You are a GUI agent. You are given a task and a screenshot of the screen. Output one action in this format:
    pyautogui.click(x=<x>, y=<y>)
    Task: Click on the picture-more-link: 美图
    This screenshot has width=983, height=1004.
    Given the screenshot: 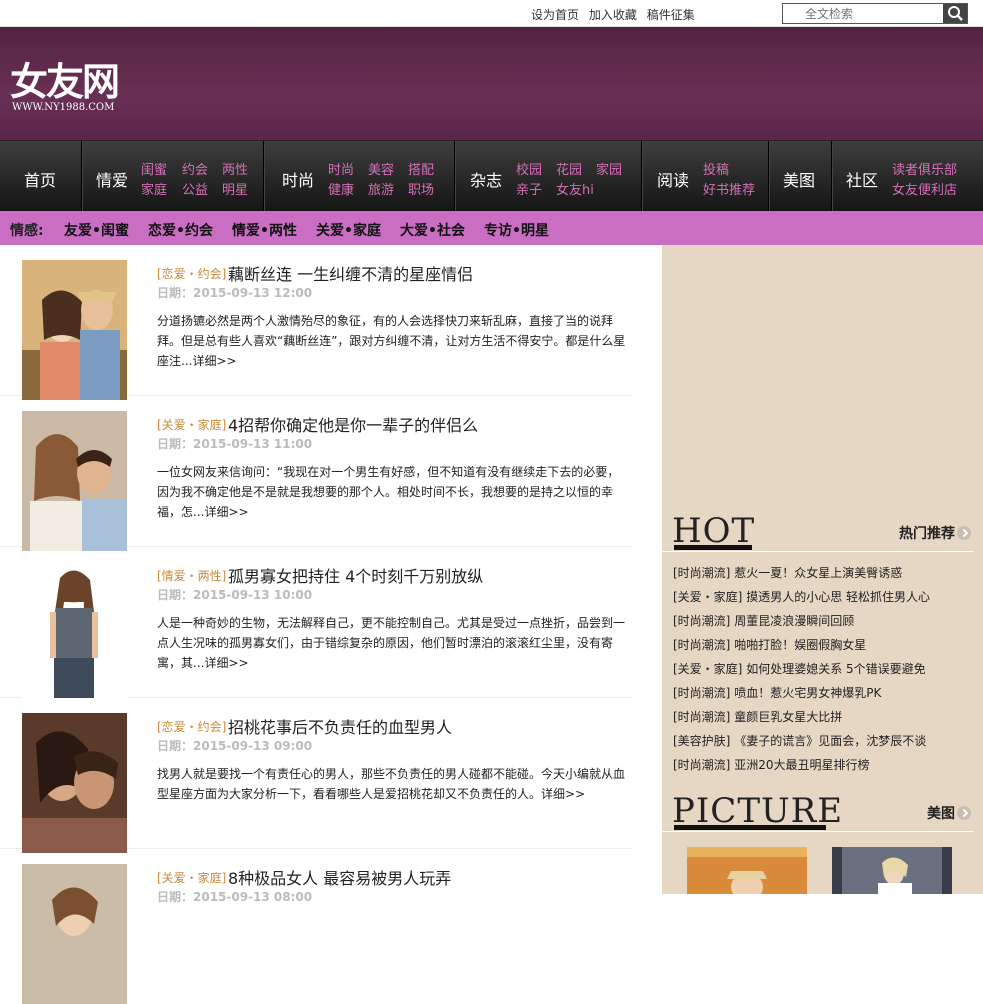 What is the action you would take?
    pyautogui.click(x=949, y=813)
    